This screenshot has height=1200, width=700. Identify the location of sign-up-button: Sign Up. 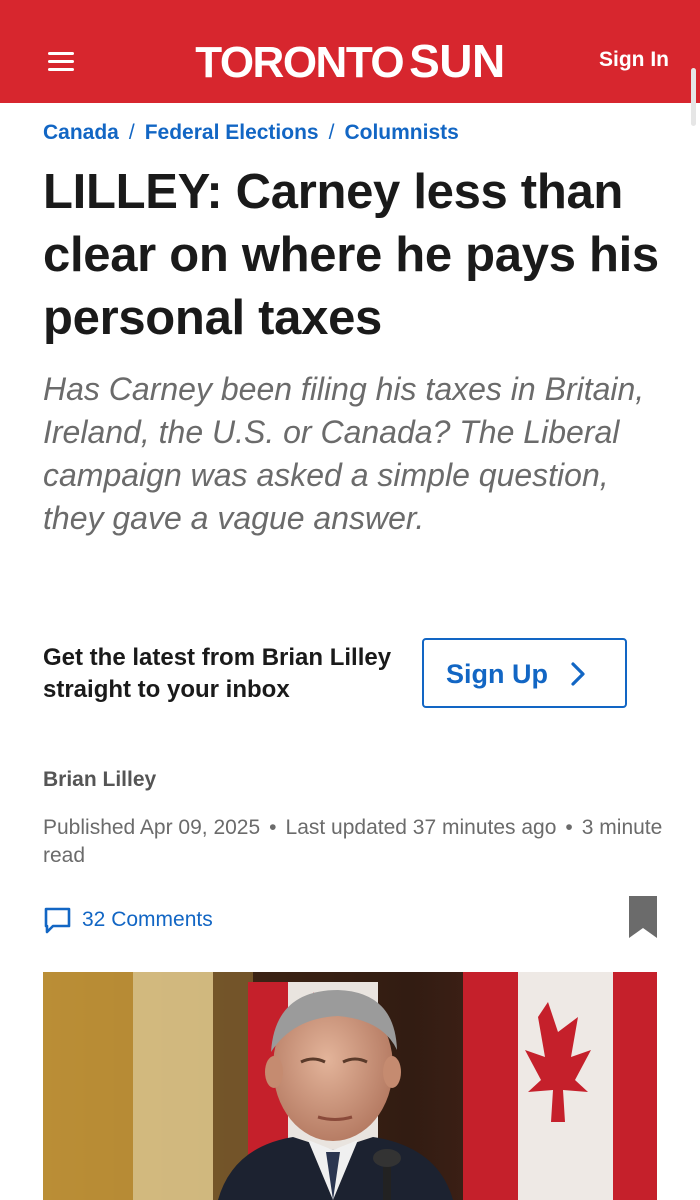
(524, 673).